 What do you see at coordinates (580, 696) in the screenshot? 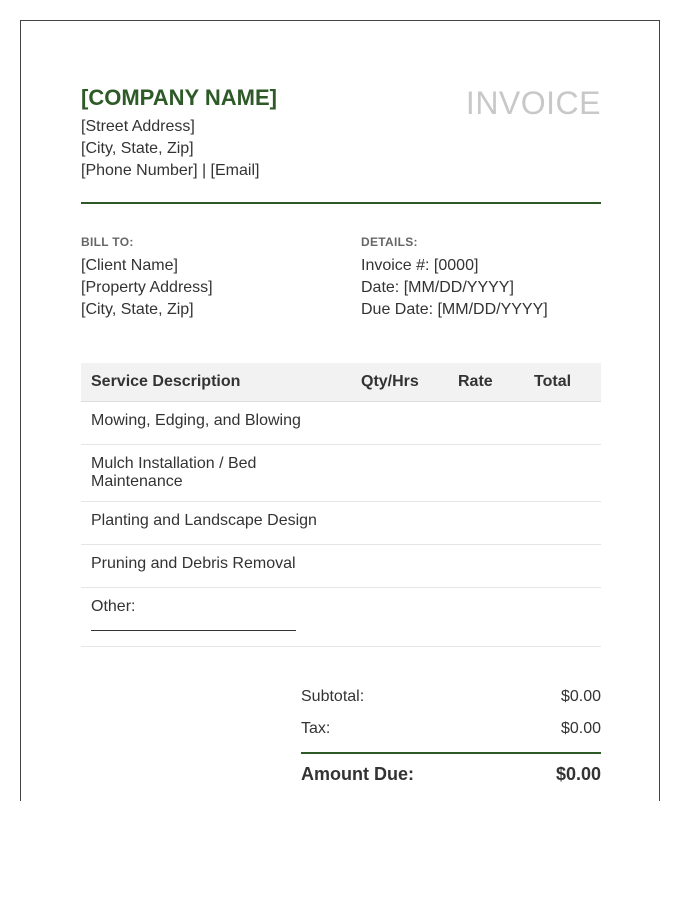
I see `subtotal-value: $0.00` at bounding box center [580, 696].